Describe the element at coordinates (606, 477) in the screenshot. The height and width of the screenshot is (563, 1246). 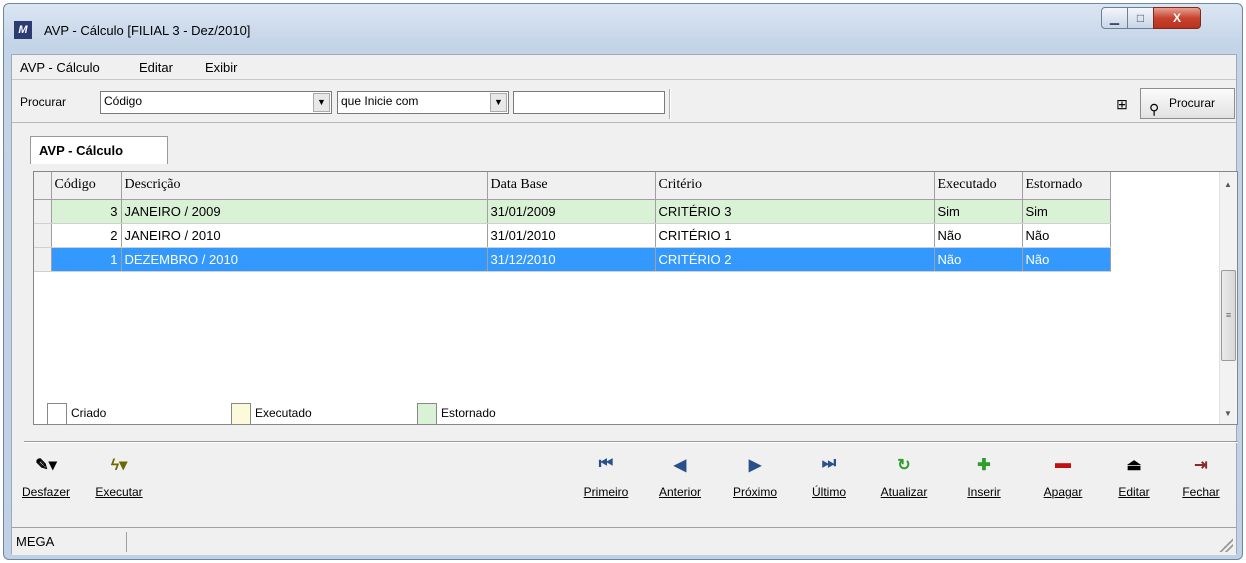
I see `primeiro-button: ⏮ Primeiro` at that location.